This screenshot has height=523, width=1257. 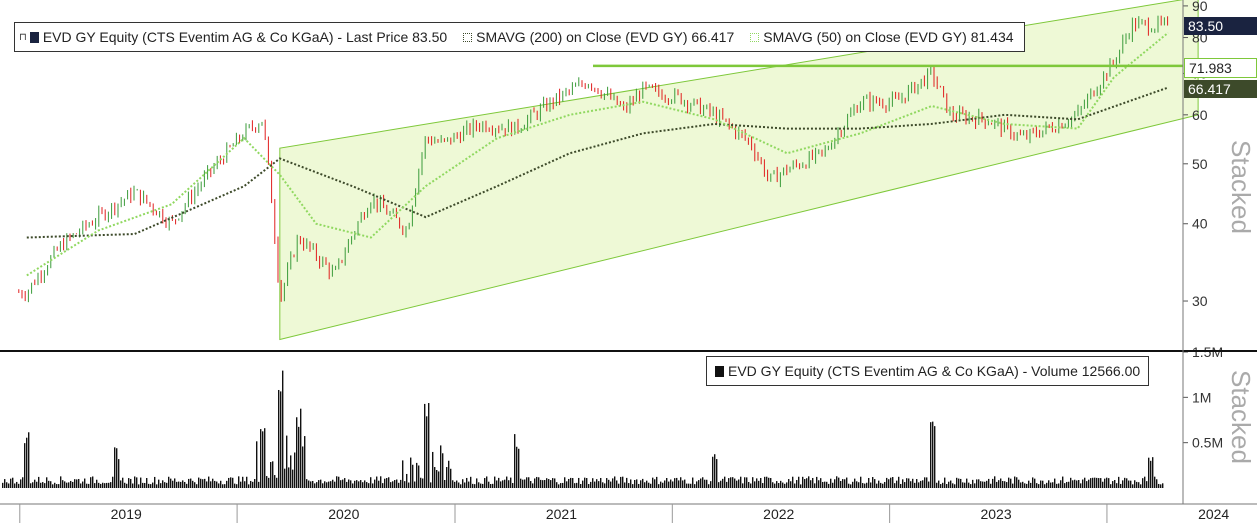 What do you see at coordinates (1241, 187) in the screenshot?
I see `stacked-label-top: Stacked` at bounding box center [1241, 187].